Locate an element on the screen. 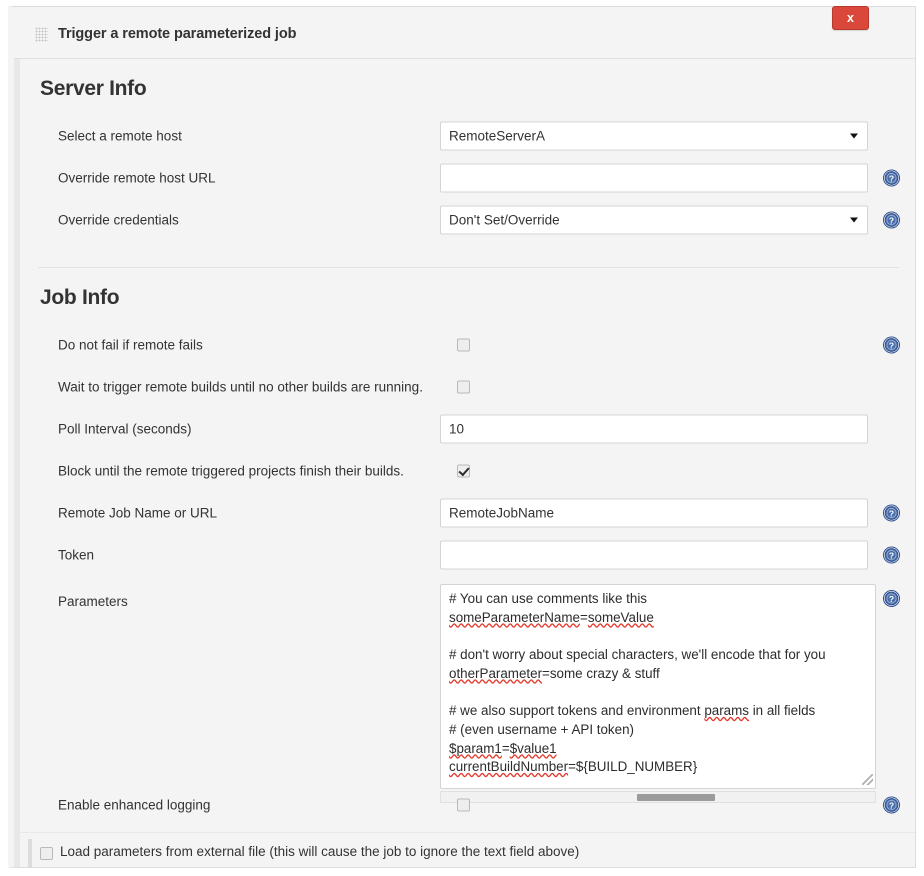  override-host-url-wrap is located at coordinates (654, 178).